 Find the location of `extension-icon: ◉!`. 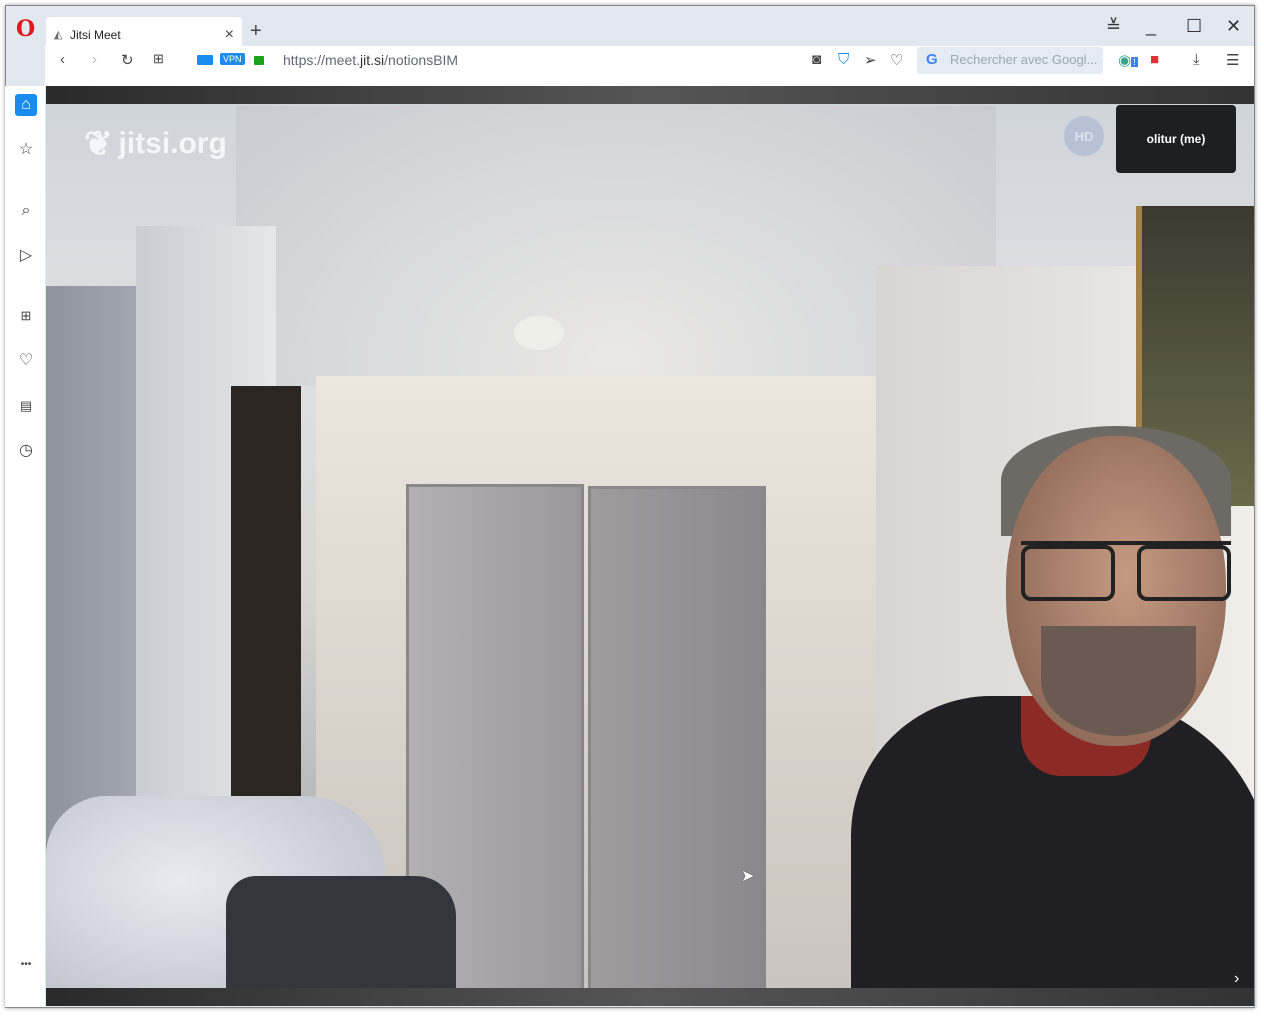

extension-icon: ◉! is located at coordinates (1128, 60).